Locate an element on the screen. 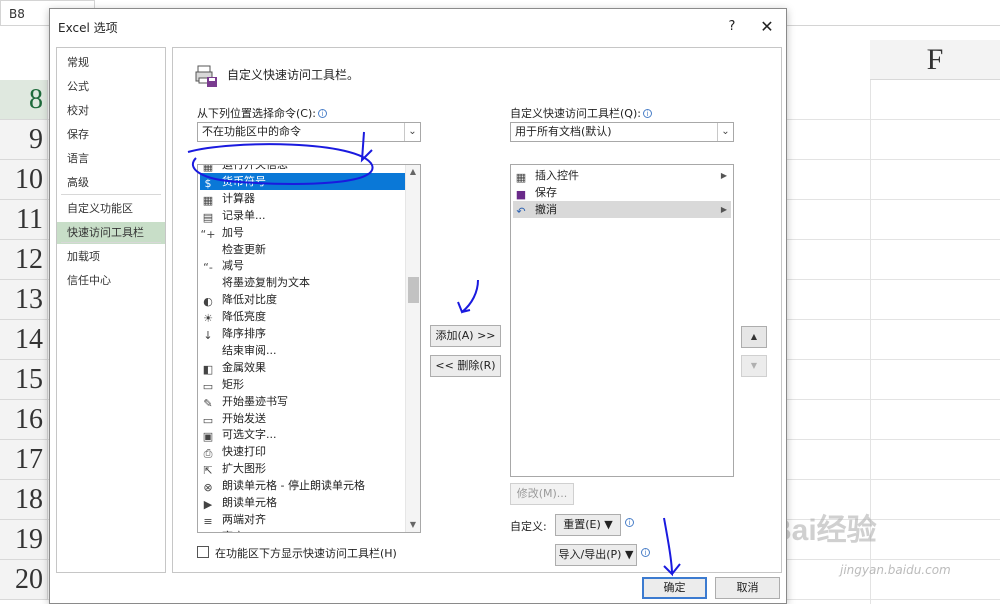  command-item: ⇱ 扩大图形 is located at coordinates (302, 468).